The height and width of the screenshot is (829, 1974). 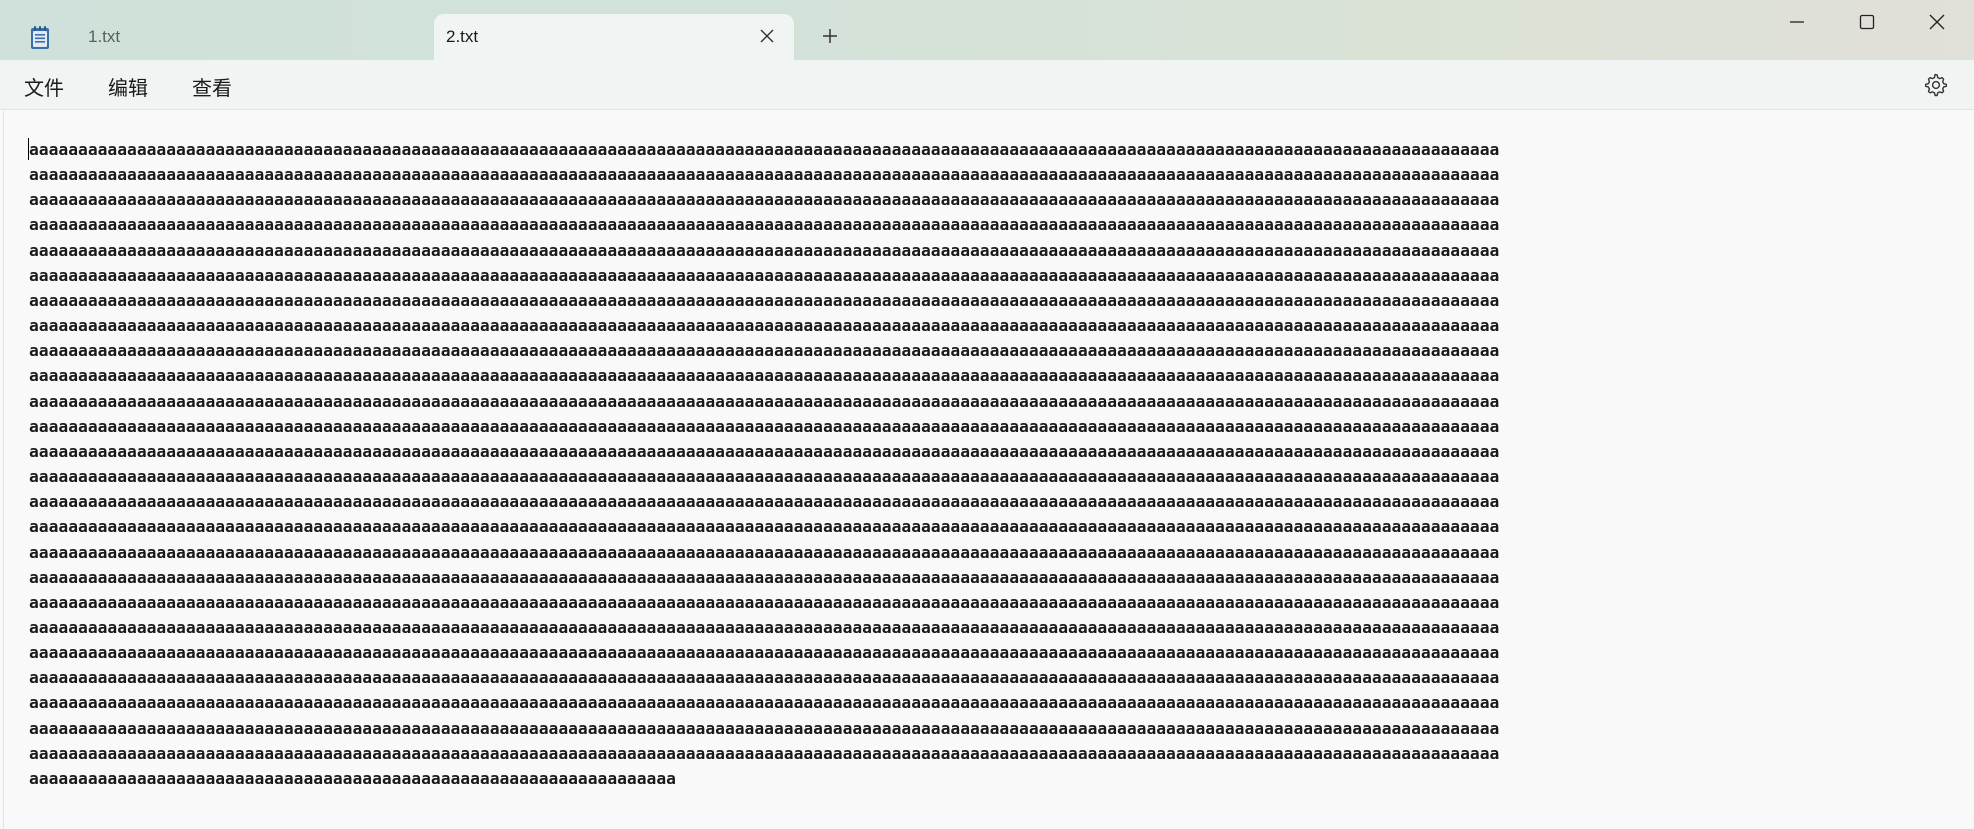 What do you see at coordinates (987, 85) in the screenshot?
I see `menu-bar: 文件 编辑 查看` at bounding box center [987, 85].